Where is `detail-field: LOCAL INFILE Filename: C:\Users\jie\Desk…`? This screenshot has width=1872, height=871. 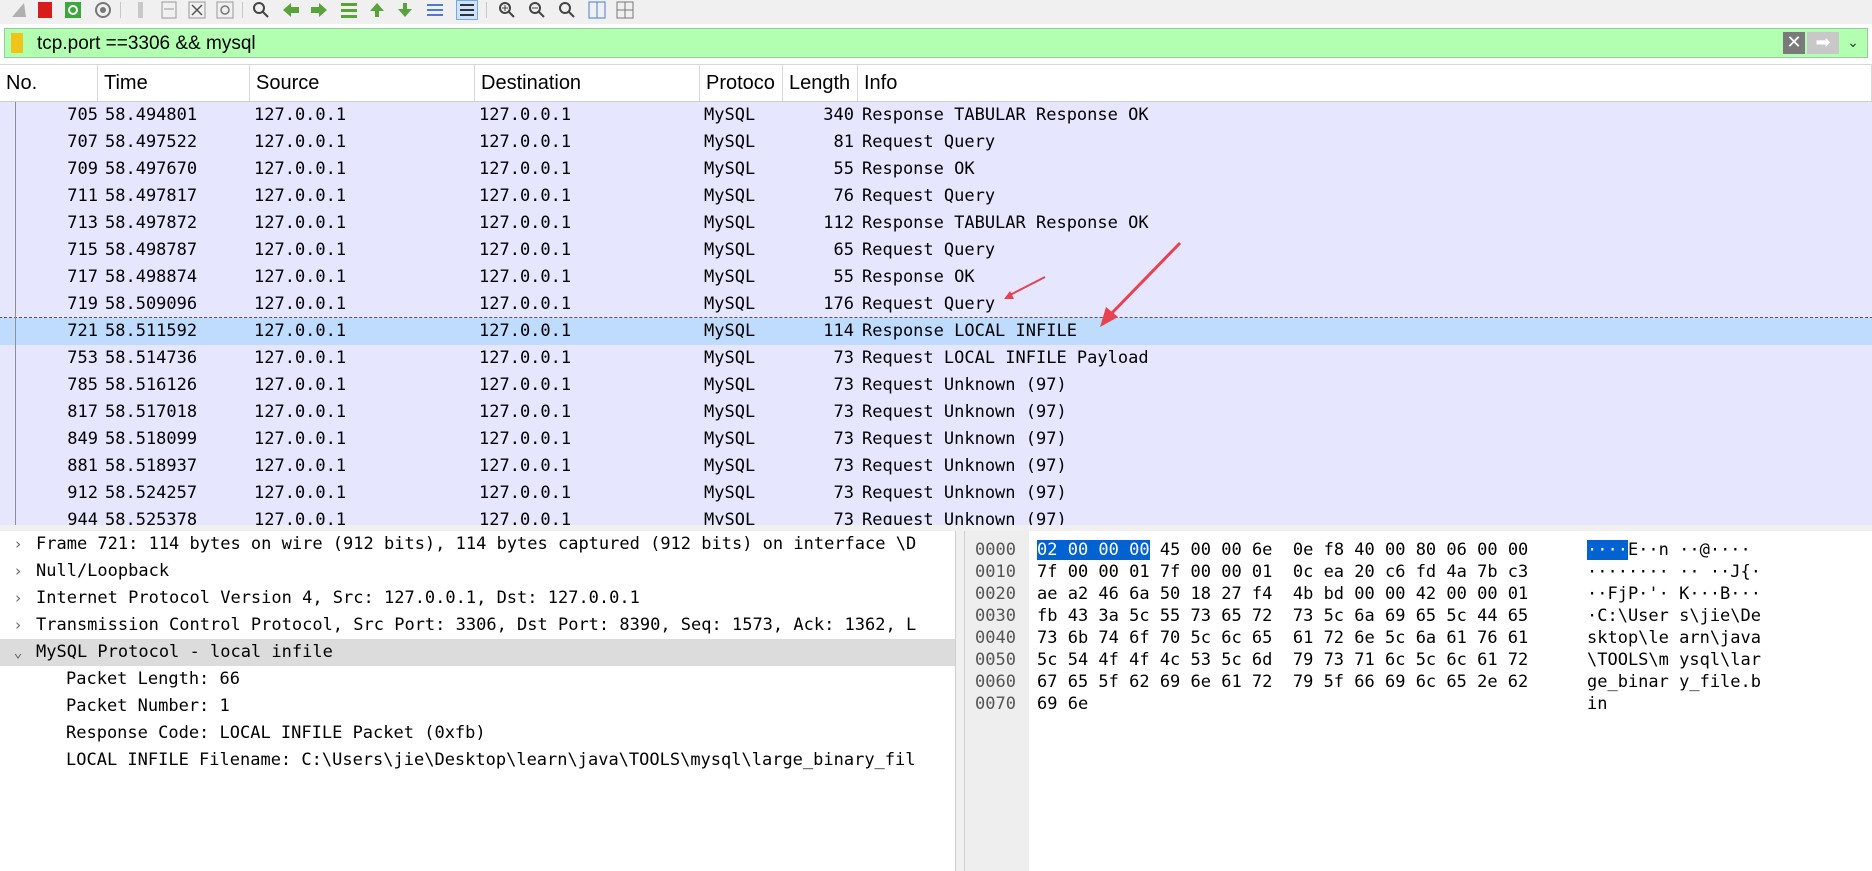 detail-field: LOCAL INFILE Filename: C:\Users\jie\Desk… is located at coordinates (477, 760).